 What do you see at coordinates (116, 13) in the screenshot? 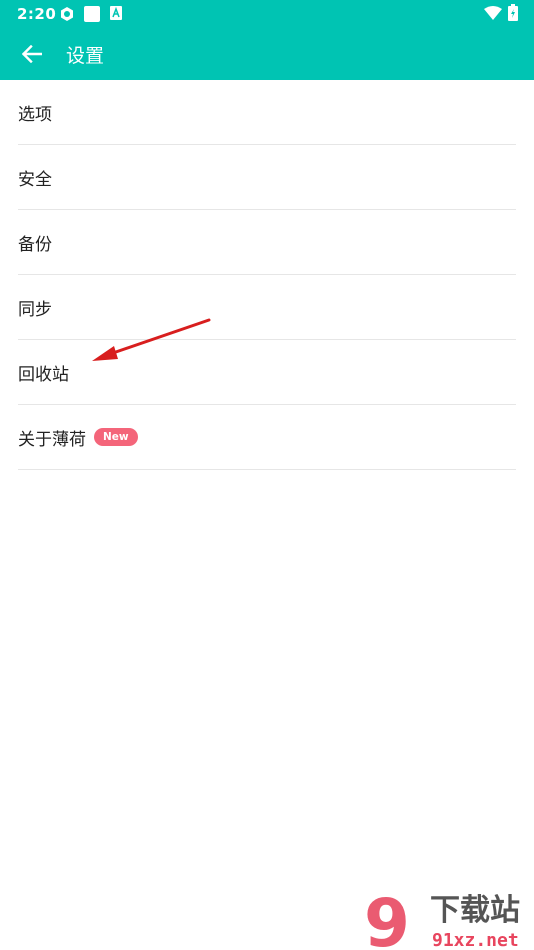
I see `text-a-icon` at bounding box center [116, 13].